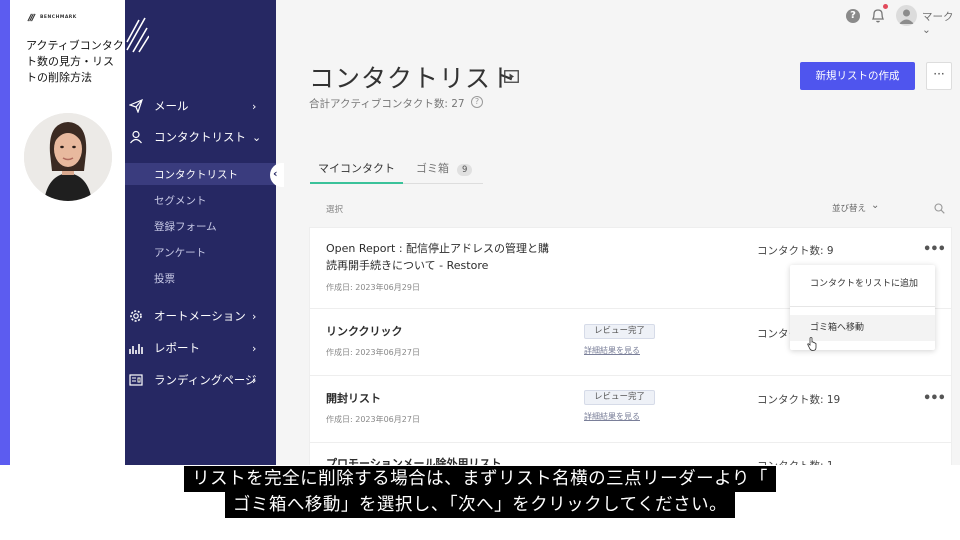 Image resolution: width=960 pixels, height=540 pixels. What do you see at coordinates (480, 479) in the screenshot?
I see `caption-line-1: リストを完全に削除する場合は、まずリスト名横の三点リーダーより「` at bounding box center [480, 479].